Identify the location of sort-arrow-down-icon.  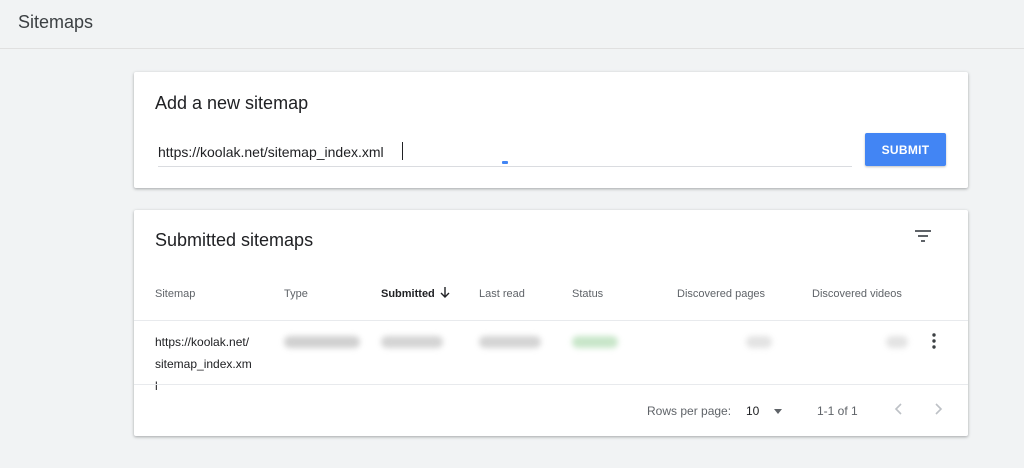
(445, 292).